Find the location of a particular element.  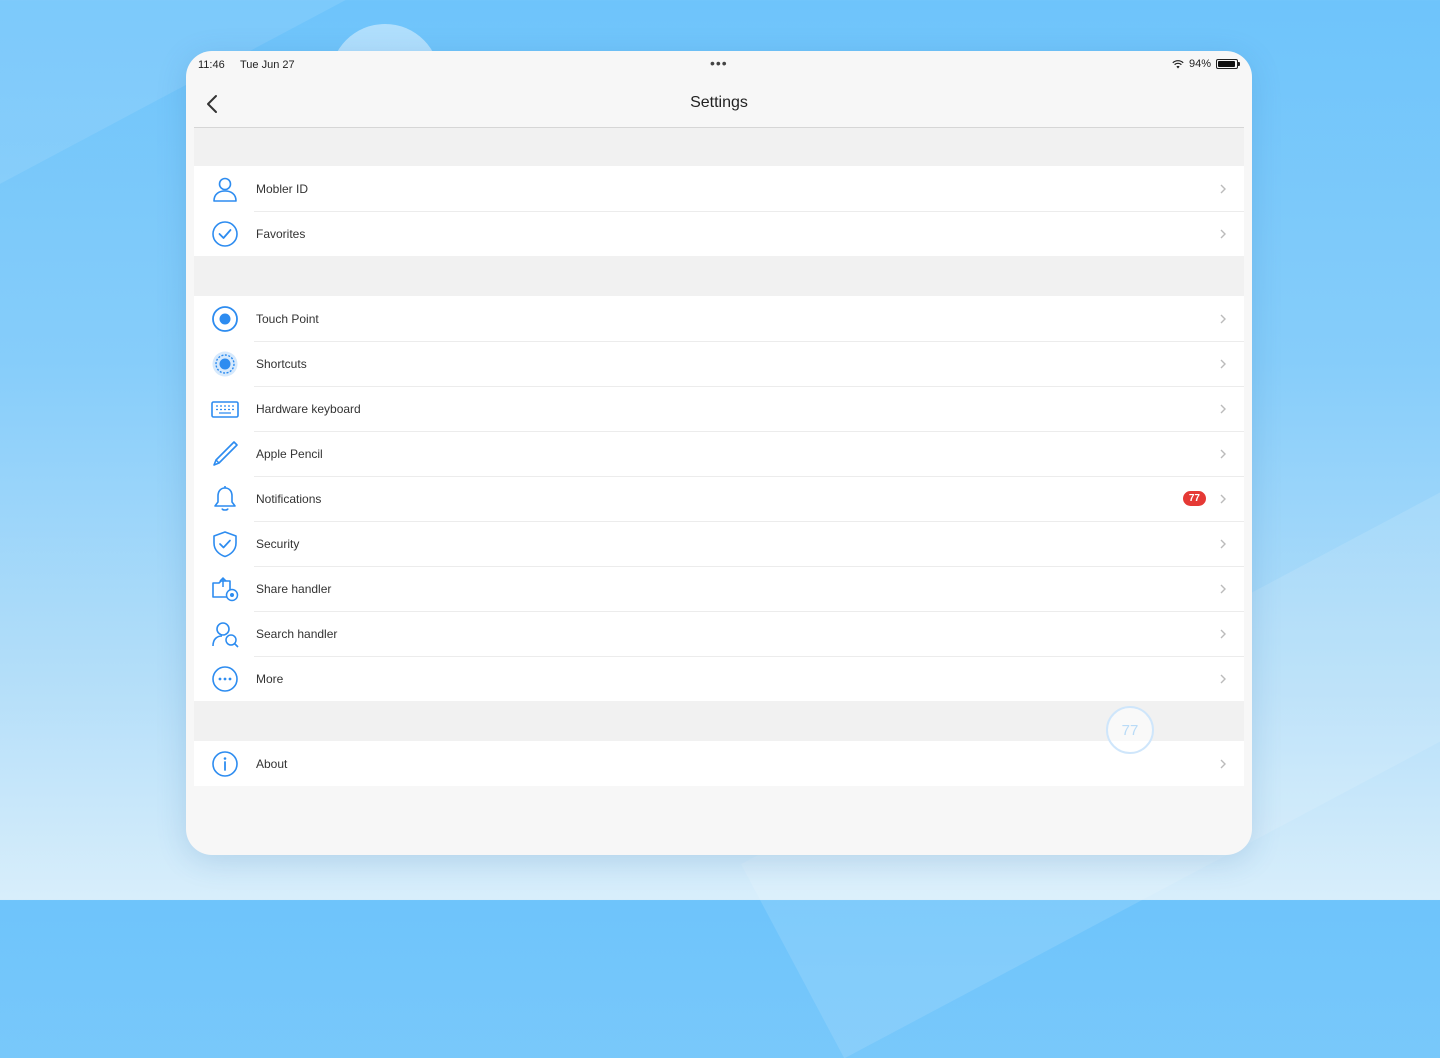

search-person-icon is located at coordinates (225, 634).